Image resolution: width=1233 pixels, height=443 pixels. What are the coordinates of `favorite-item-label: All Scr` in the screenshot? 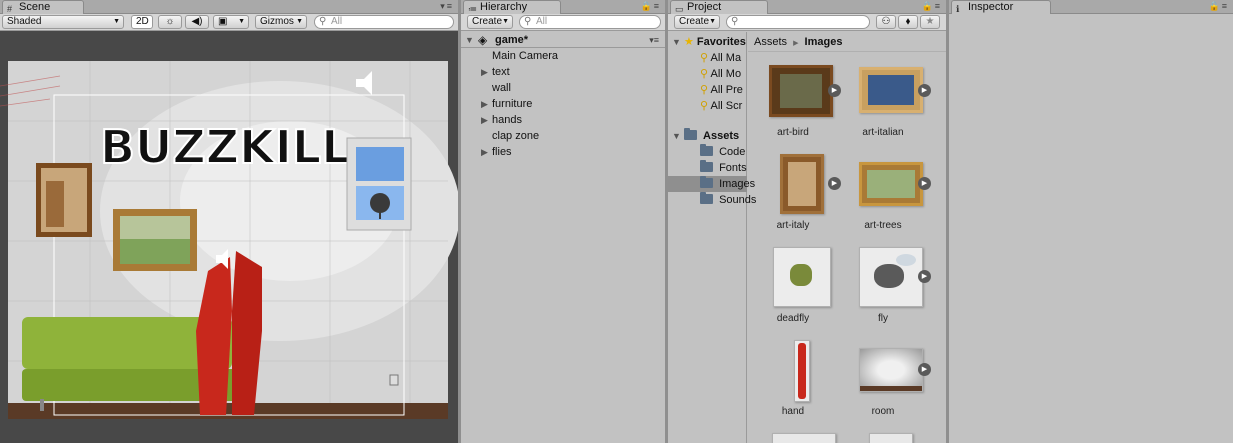 It's located at (726, 106).